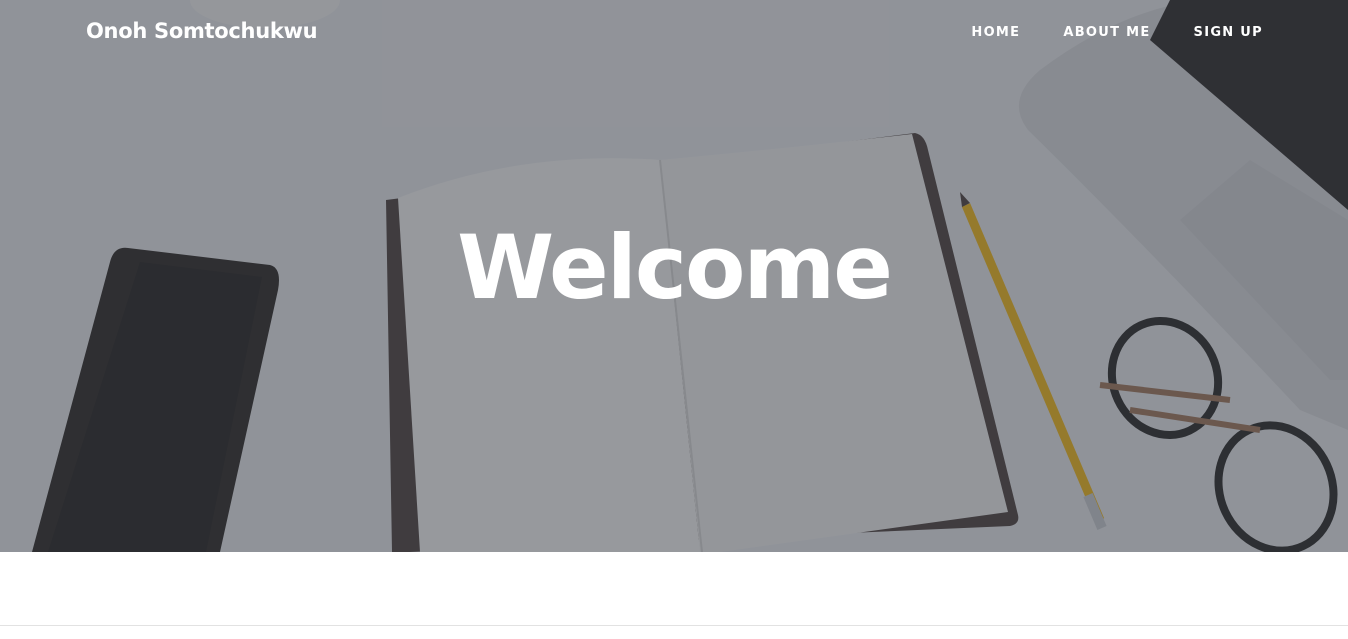  I want to click on main-nav: HOME ABOUT ME SIGN UP, so click(1117, 32).